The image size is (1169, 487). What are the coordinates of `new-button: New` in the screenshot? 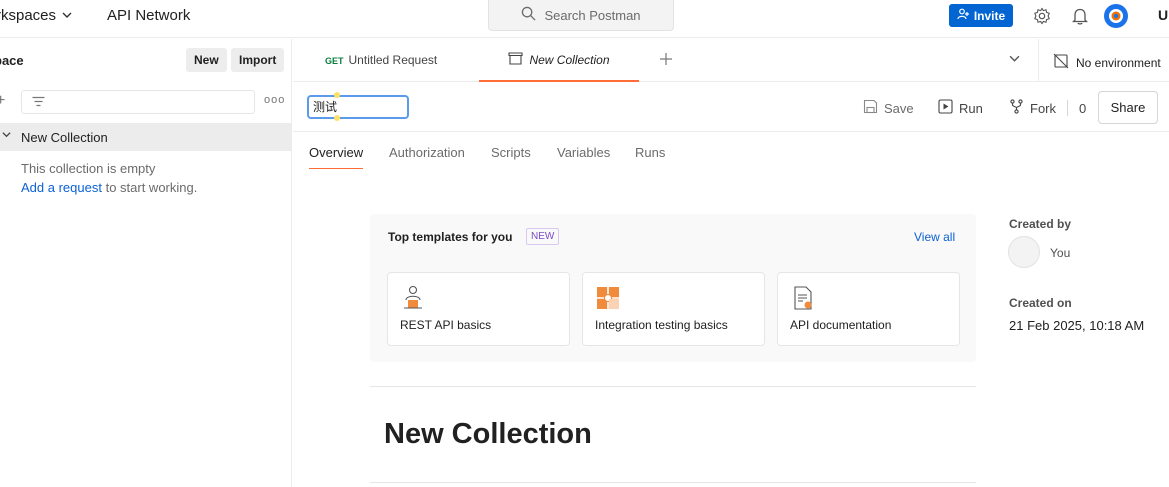 It's located at (206, 60).